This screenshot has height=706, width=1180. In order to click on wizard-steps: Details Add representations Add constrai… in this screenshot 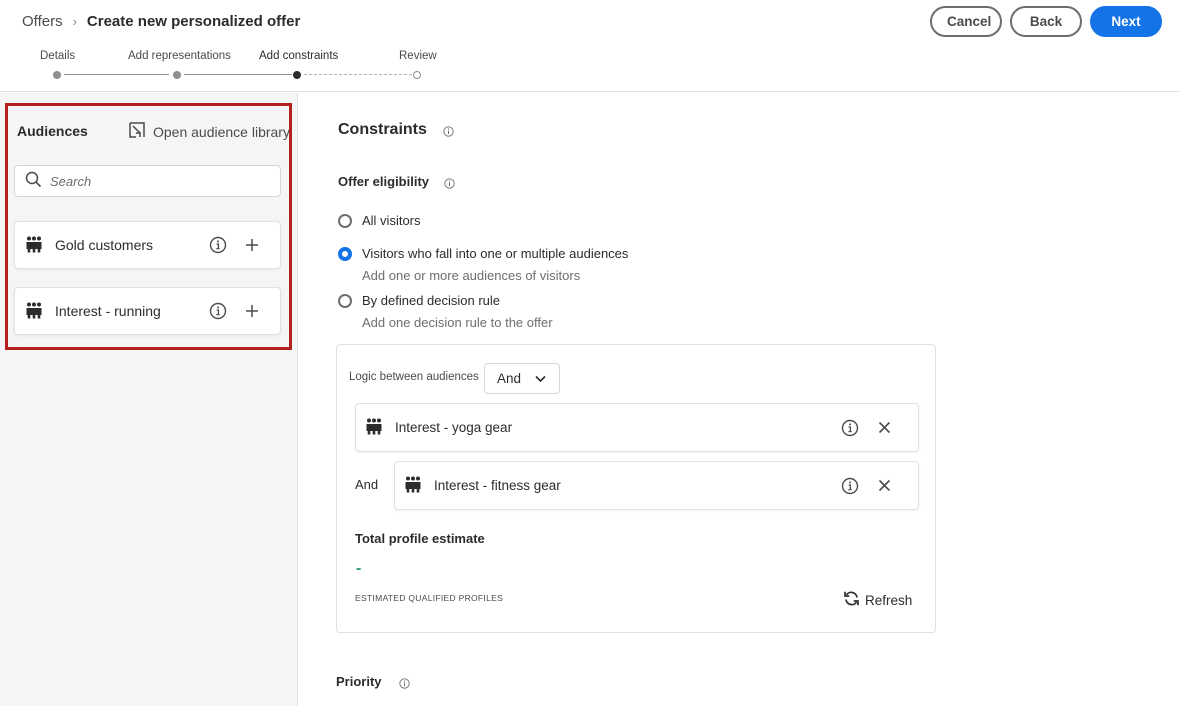, I will do `click(250, 67)`.